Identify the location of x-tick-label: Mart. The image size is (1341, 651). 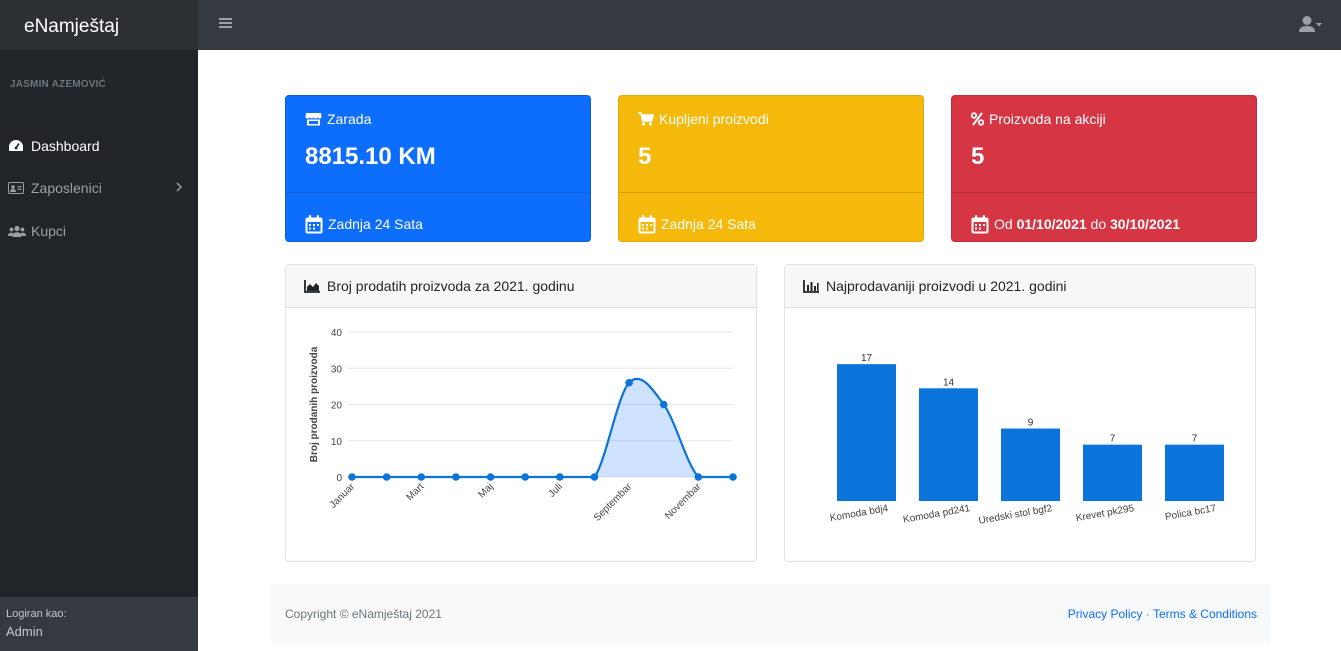
(415, 492).